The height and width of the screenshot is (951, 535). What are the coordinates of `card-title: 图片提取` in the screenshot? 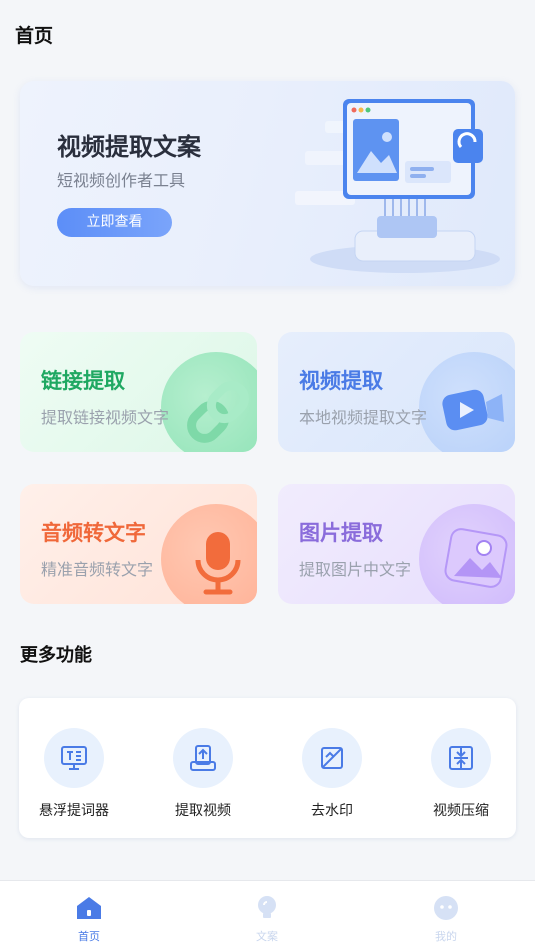 It's located at (341, 533).